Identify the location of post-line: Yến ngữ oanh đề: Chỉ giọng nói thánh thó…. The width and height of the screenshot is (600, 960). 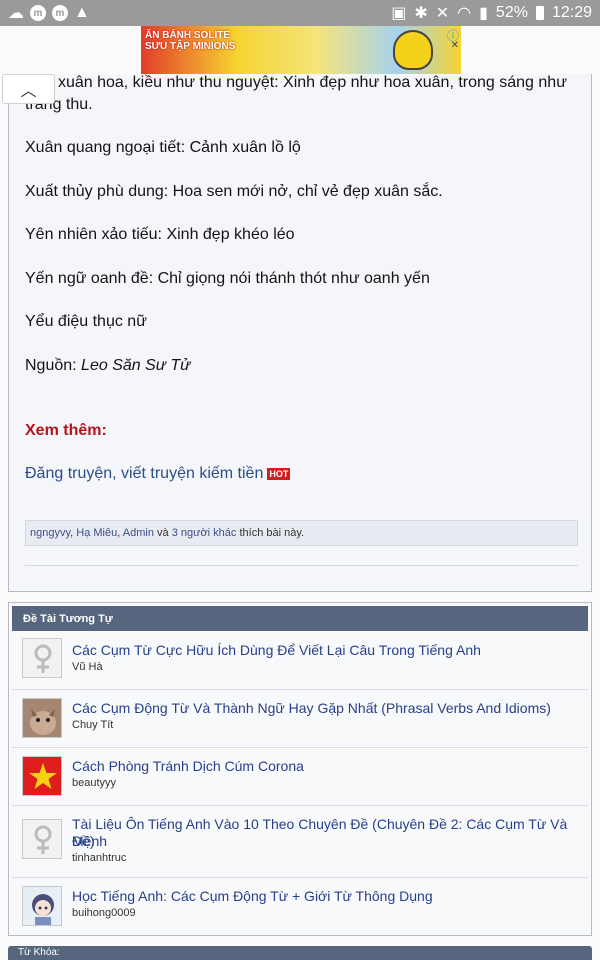
(227, 278).